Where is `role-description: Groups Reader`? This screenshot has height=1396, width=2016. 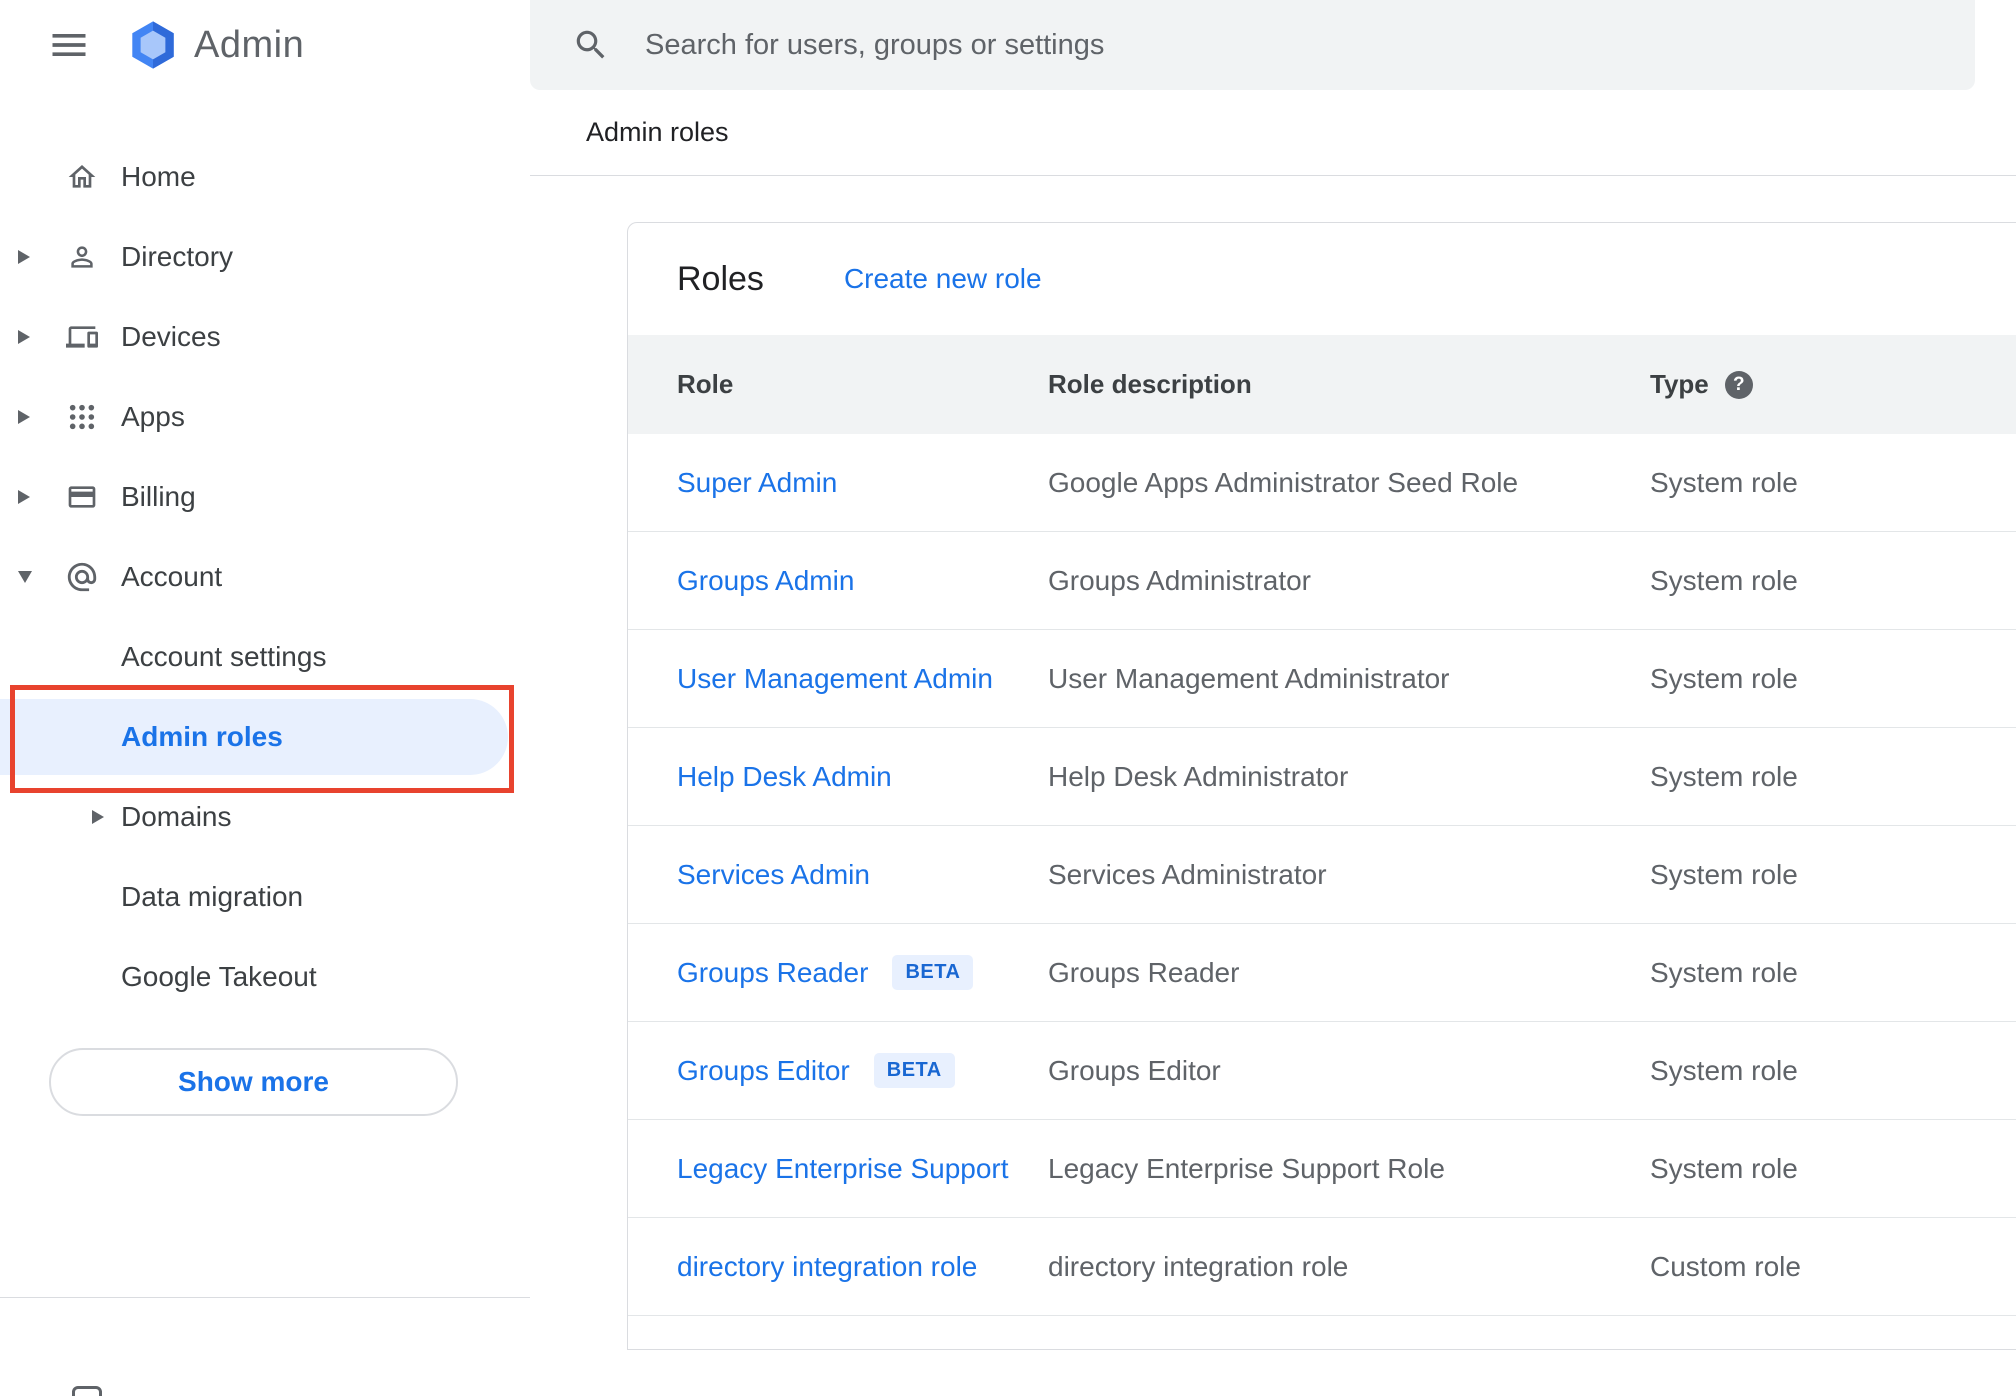 role-description: Groups Reader is located at coordinates (1144, 972).